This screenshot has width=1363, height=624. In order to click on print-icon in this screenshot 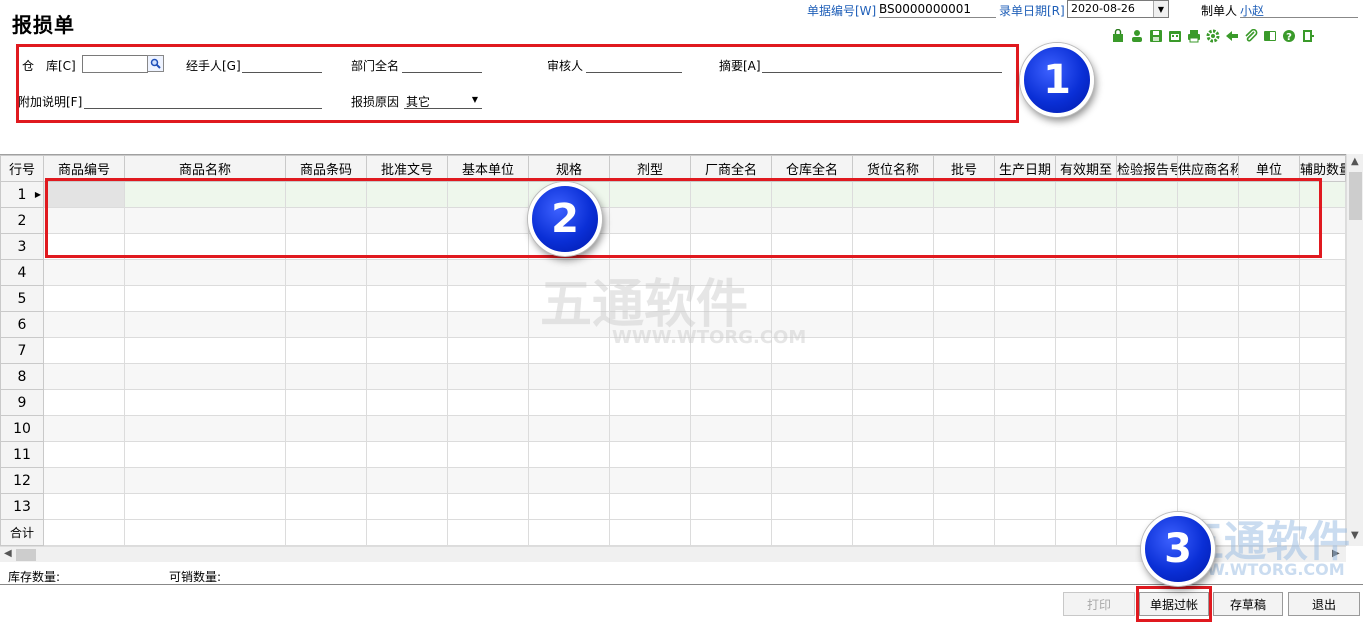, I will do `click(1194, 36)`.